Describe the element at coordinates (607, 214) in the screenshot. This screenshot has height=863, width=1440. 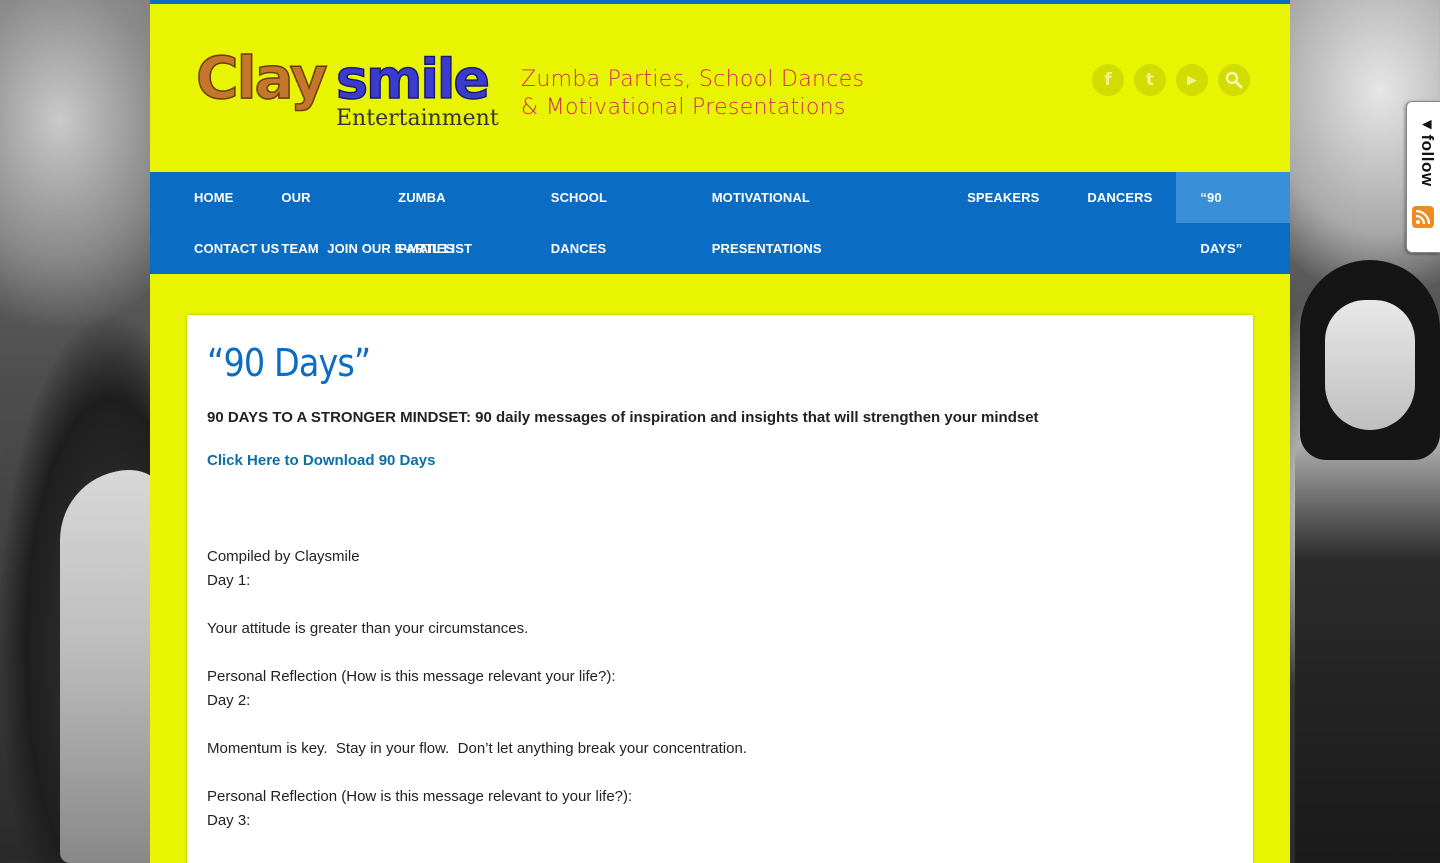
I see `nav-item-school-dances: SCHOOL DANCES` at that location.